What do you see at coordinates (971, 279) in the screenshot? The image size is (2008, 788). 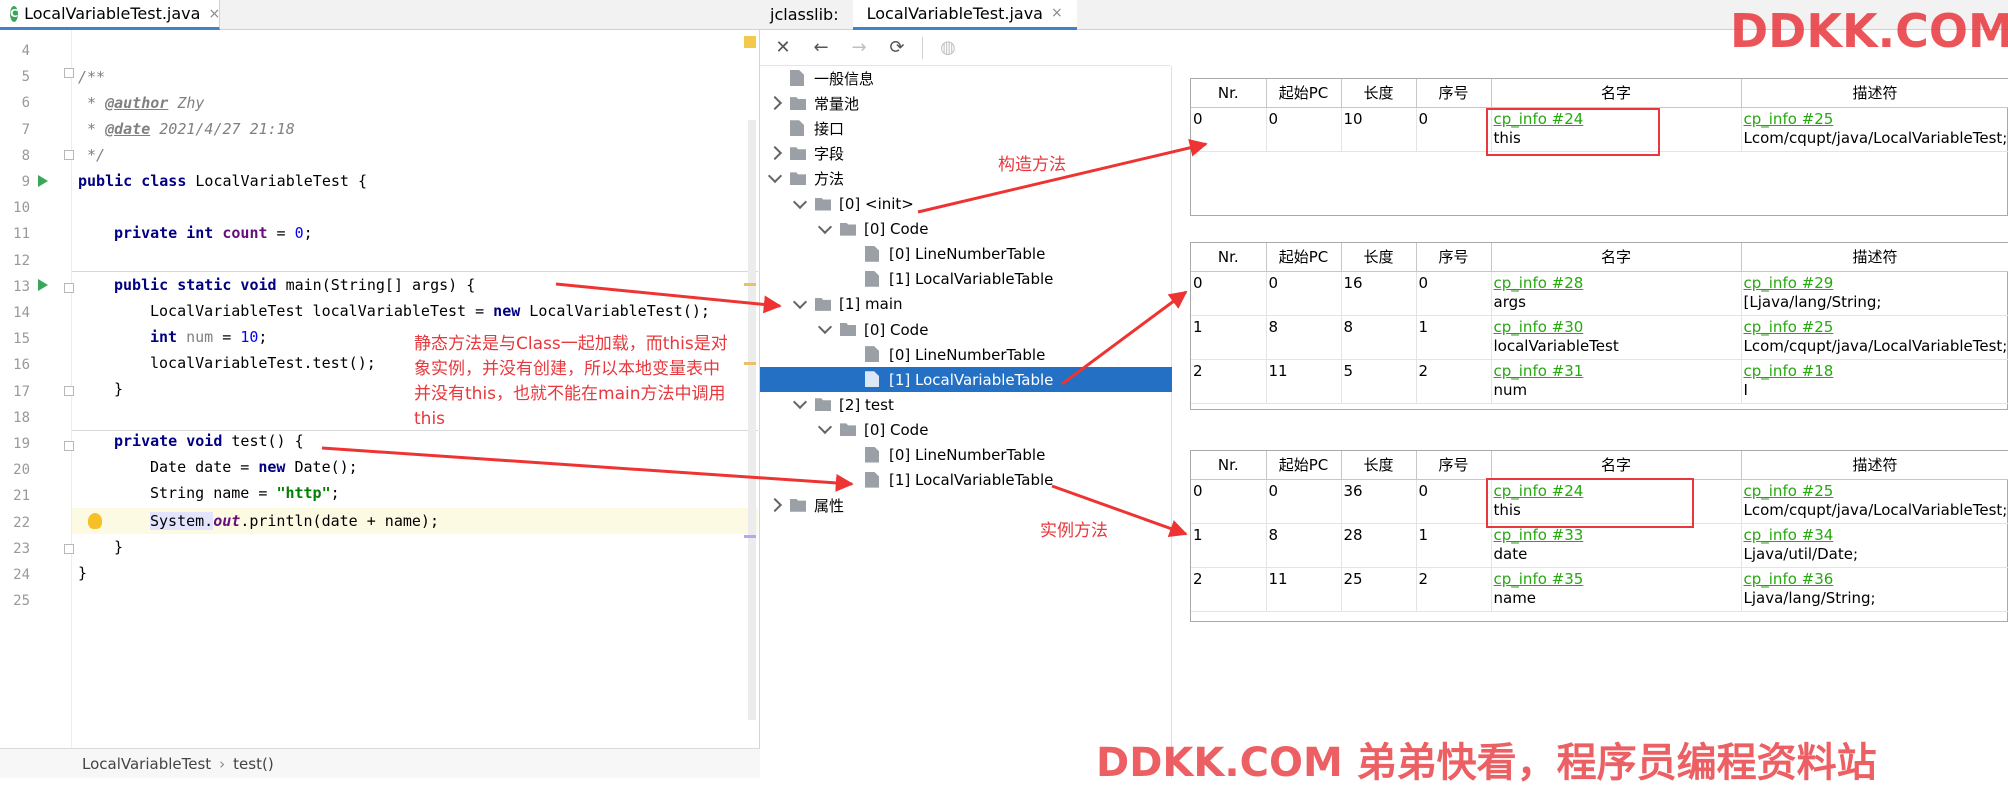 I see `tree-node-label: [1] LocalVariableTable` at bounding box center [971, 279].